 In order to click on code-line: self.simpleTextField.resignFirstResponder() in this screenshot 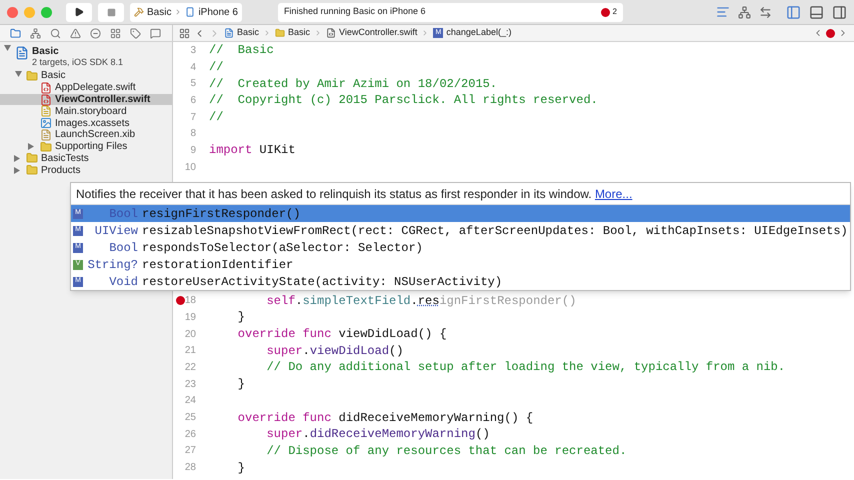, I will do `click(421, 301)`.